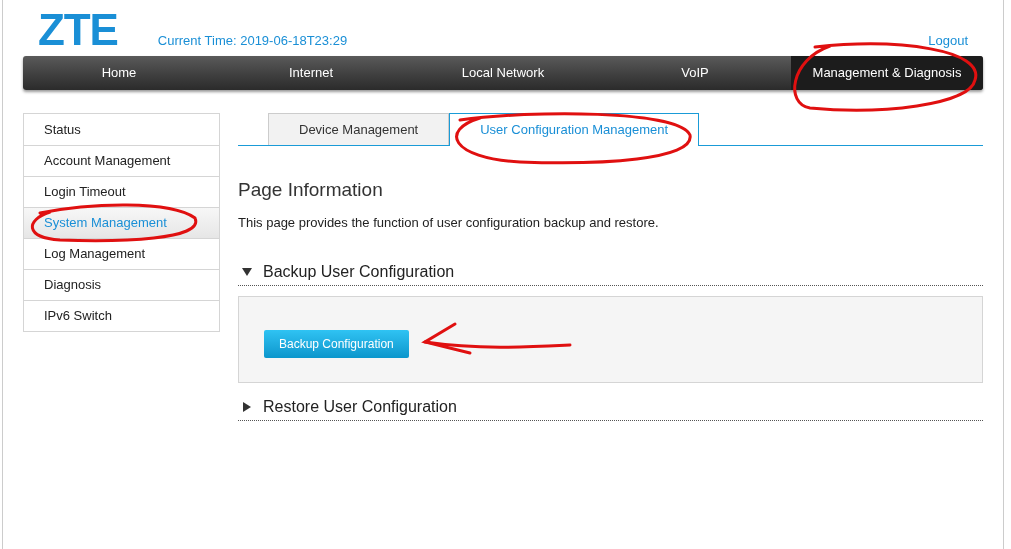  I want to click on sidebar-item: Diagnosis, so click(121, 284).